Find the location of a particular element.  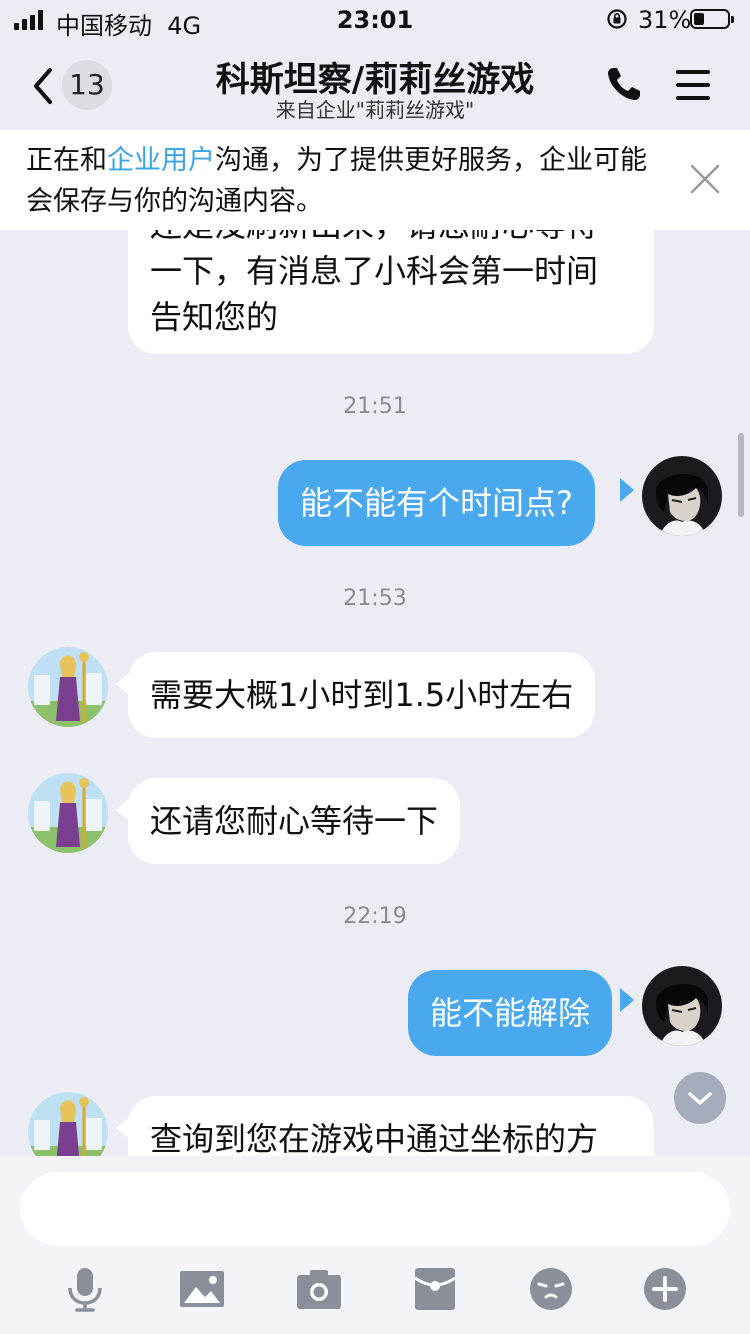

phone-icon is located at coordinates (624, 84).